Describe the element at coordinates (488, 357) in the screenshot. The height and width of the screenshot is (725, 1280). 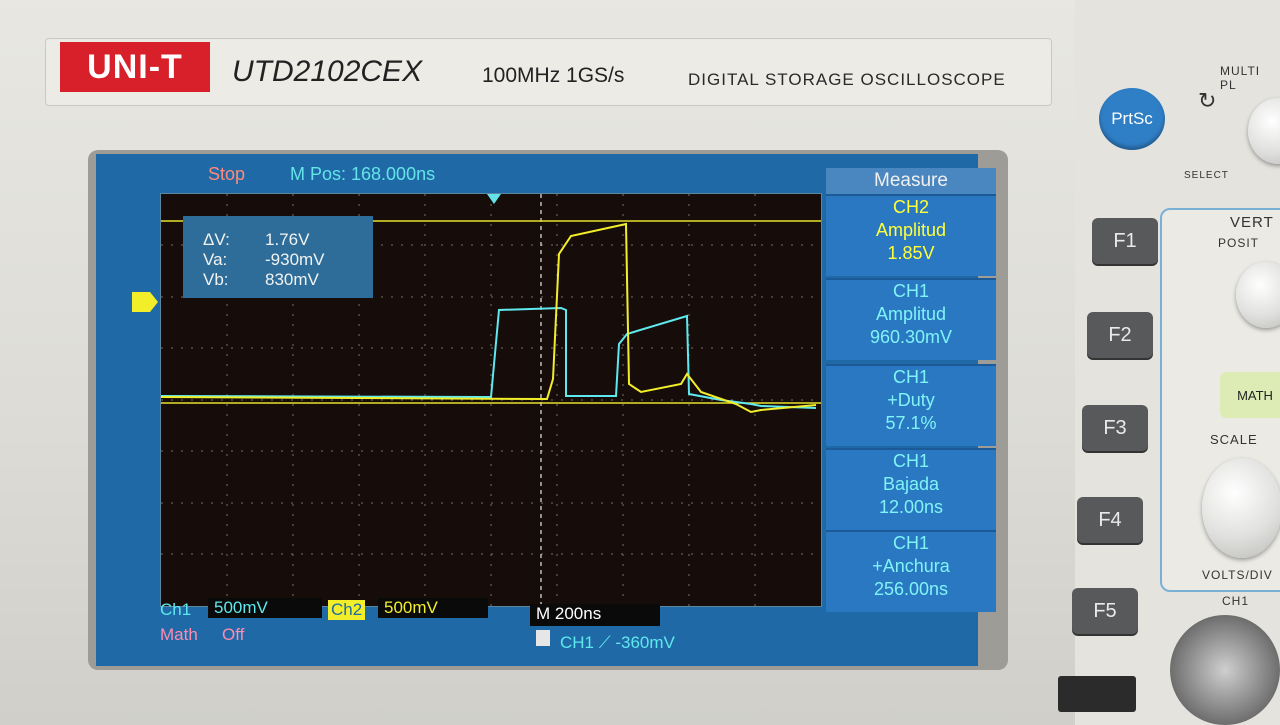
I see `ch1-waveform` at that location.